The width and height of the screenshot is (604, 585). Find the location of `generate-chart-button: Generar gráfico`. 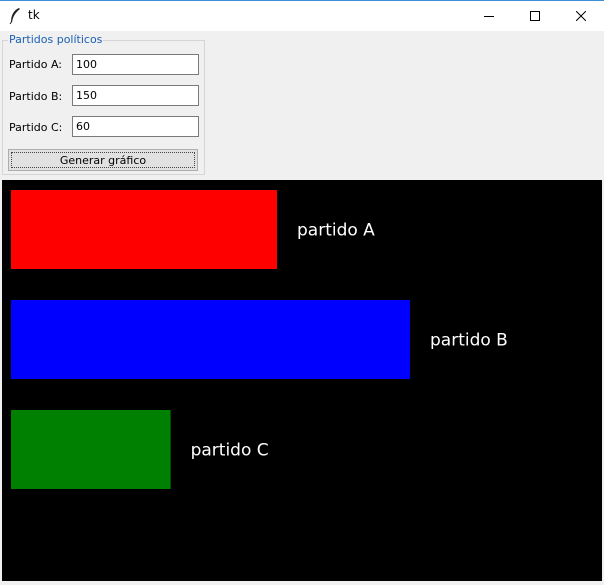

generate-chart-button: Generar gráfico is located at coordinates (103, 160).